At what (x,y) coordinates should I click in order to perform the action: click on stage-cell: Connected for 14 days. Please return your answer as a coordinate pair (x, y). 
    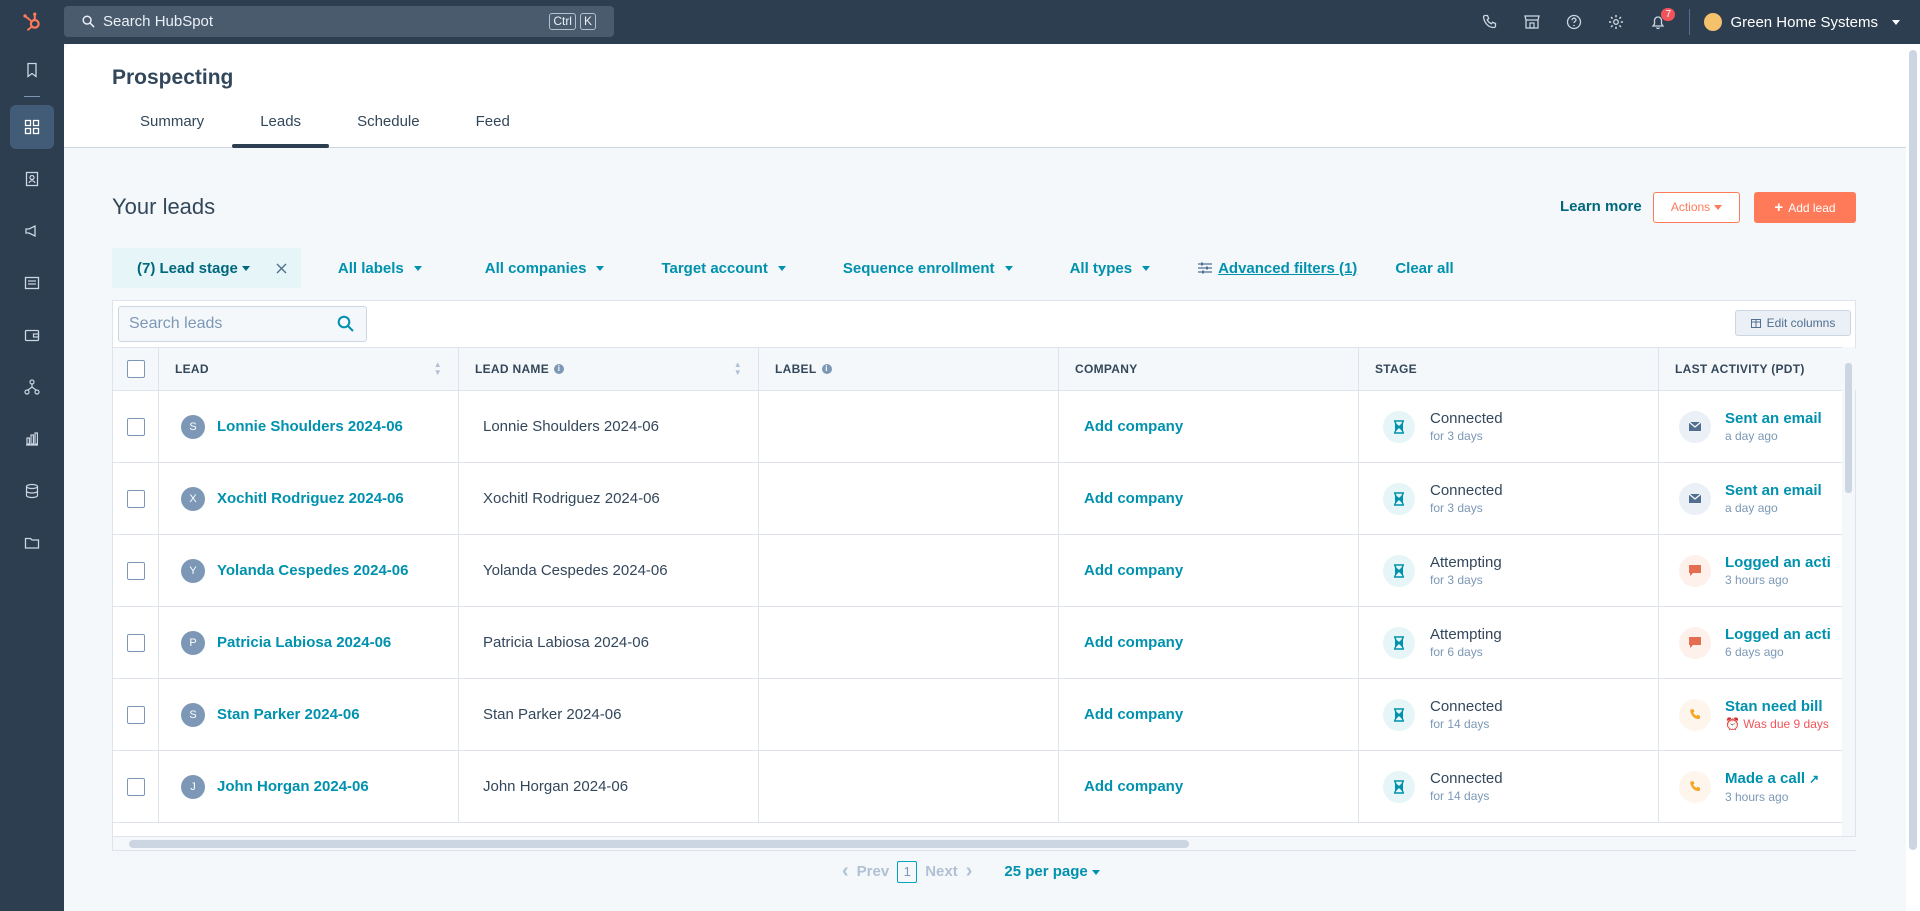
    Looking at the image, I should click on (1509, 714).